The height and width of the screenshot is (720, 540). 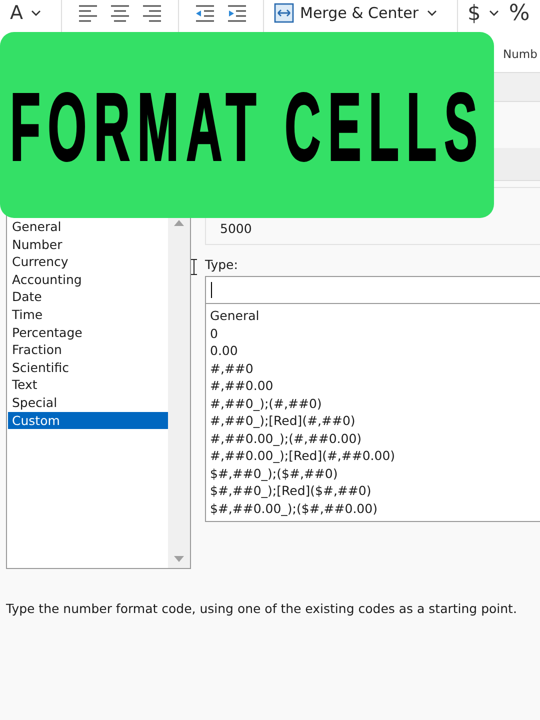 I want to click on format-code-item: #,##0.00_);[Red](#,##0.00), so click(x=375, y=455).